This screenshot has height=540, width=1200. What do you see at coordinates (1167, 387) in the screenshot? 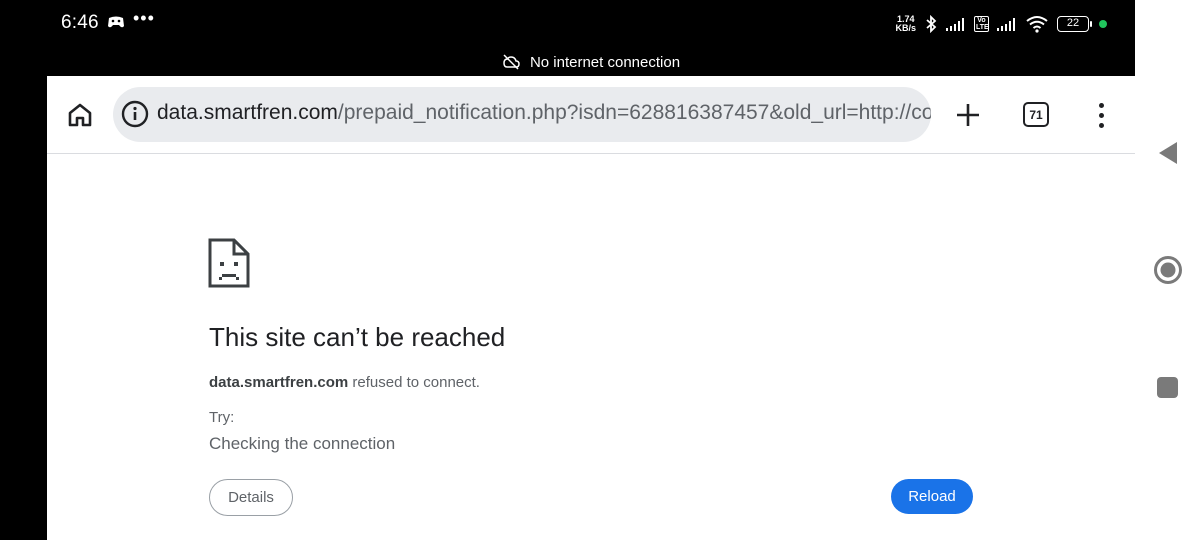
I see `recents-nav-icon` at bounding box center [1167, 387].